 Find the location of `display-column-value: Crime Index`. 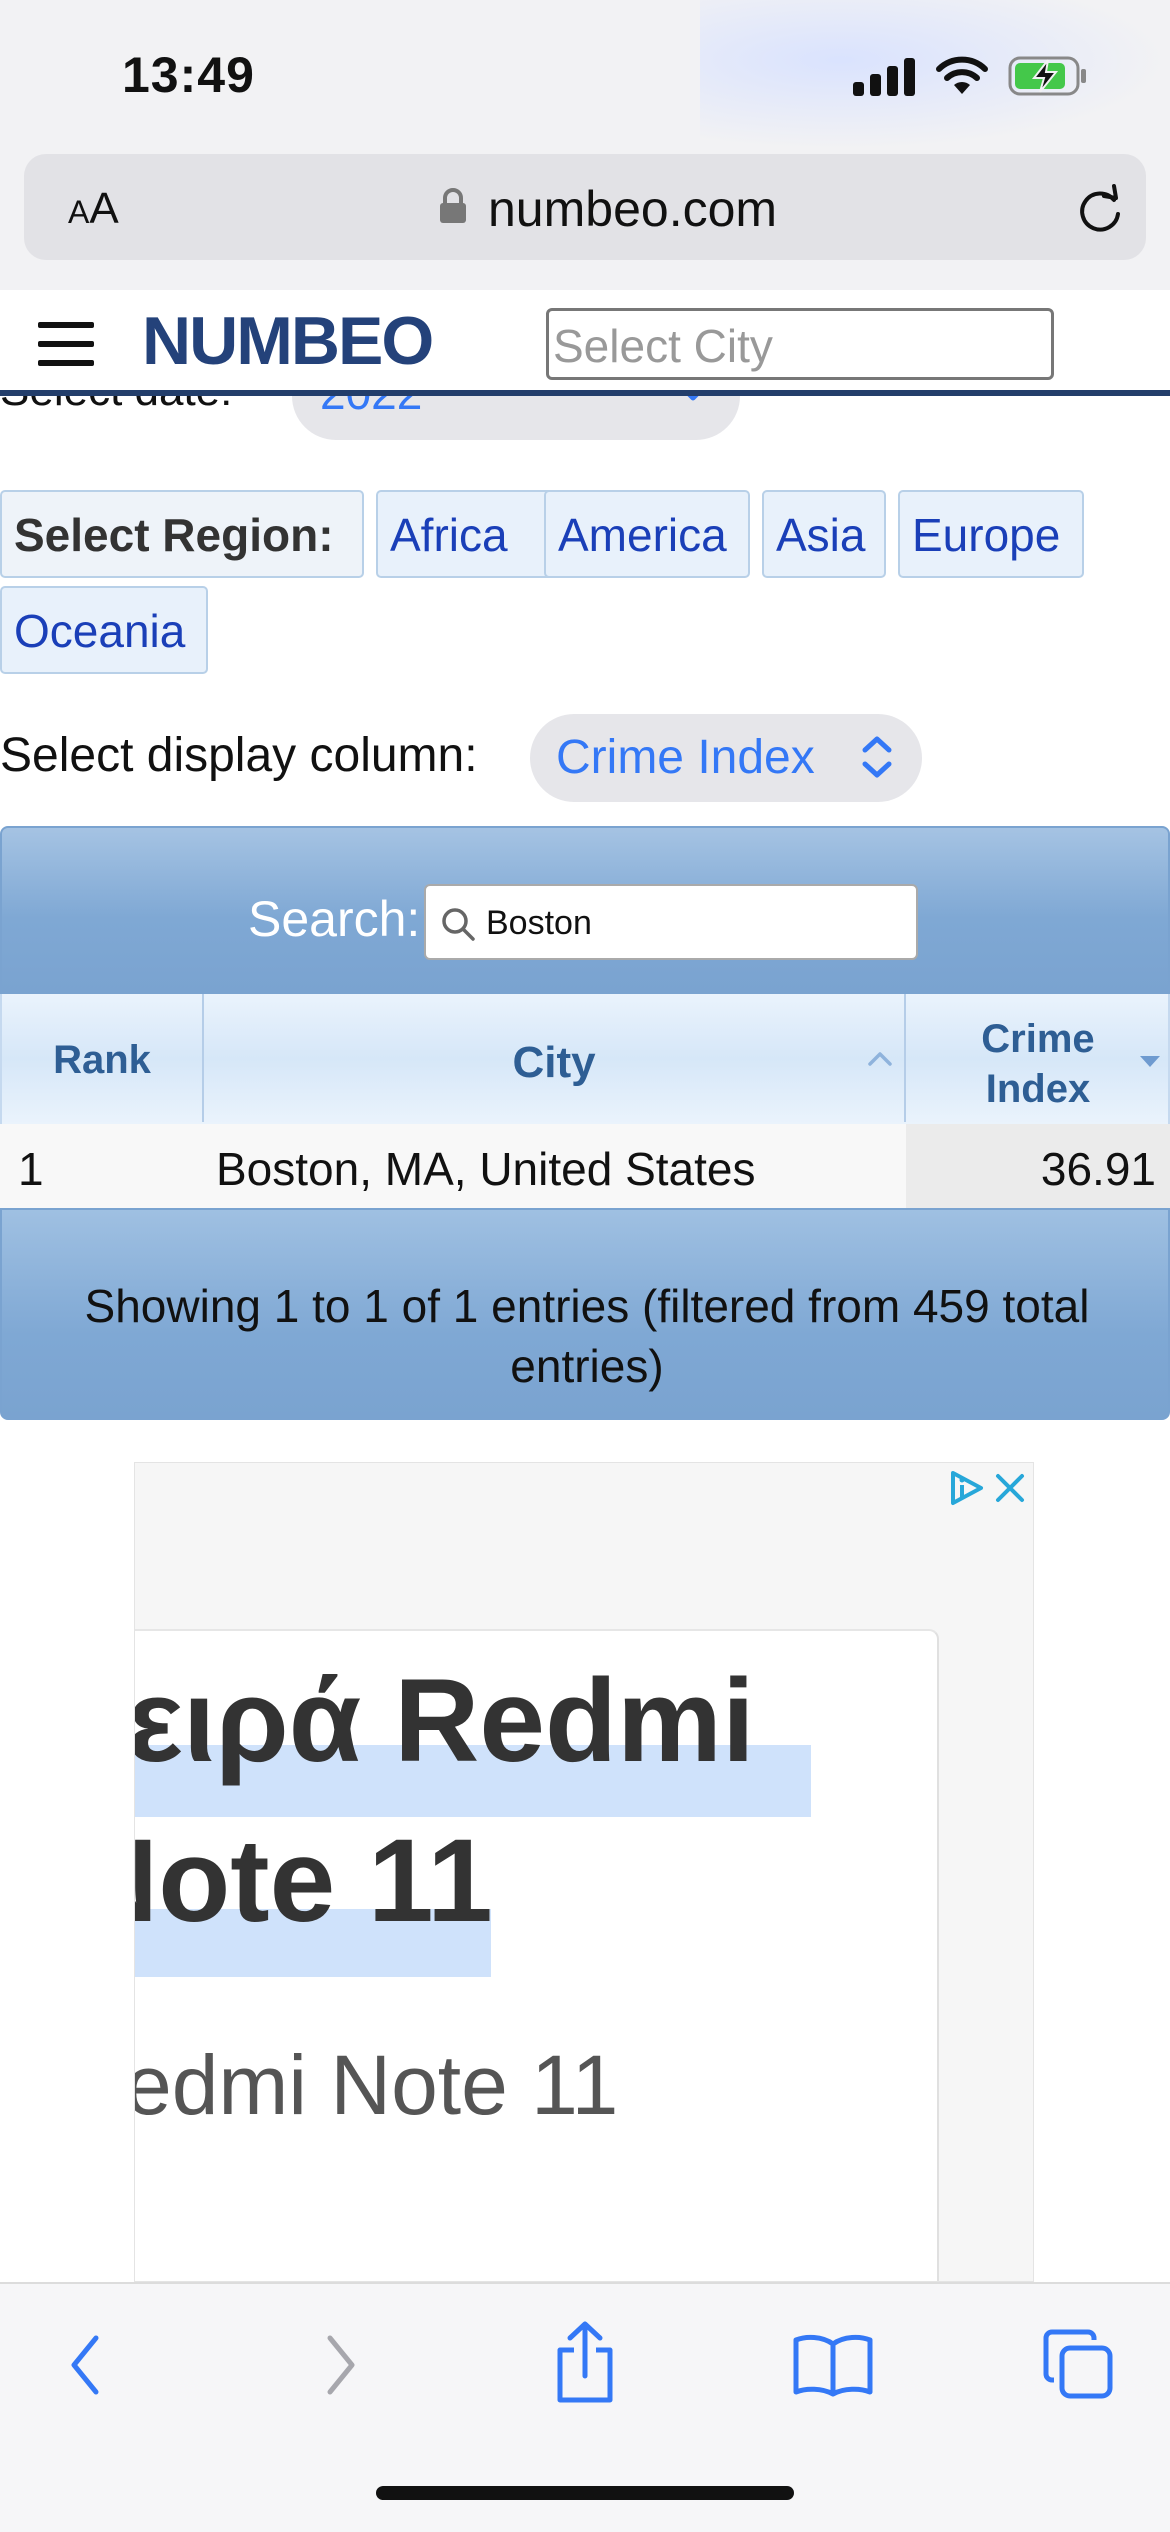

display-column-value: Crime Index is located at coordinates (685, 757).